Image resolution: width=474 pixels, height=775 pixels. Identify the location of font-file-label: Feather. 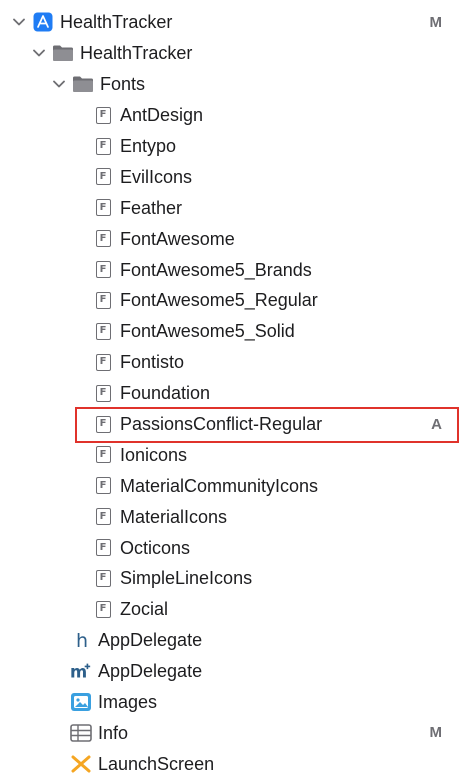
(151, 207).